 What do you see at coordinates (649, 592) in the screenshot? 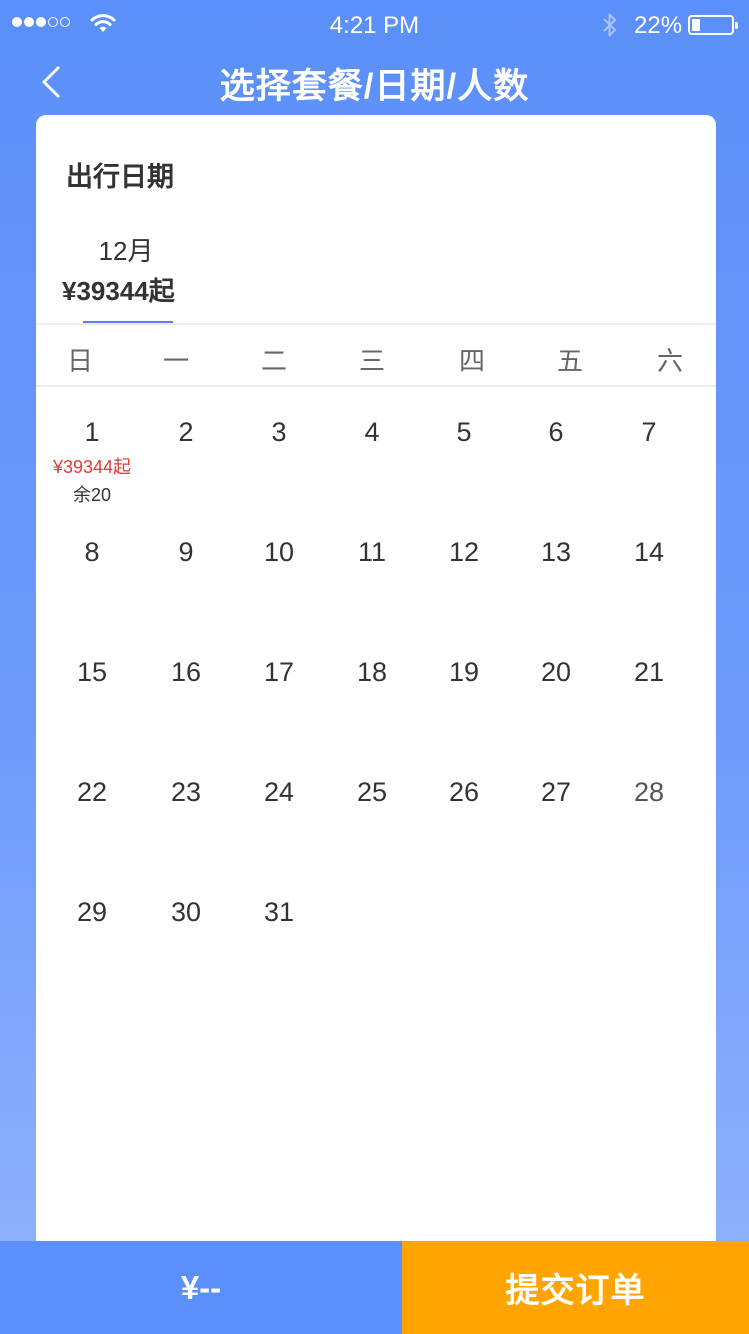
I see `calendar-day: 14` at bounding box center [649, 592].